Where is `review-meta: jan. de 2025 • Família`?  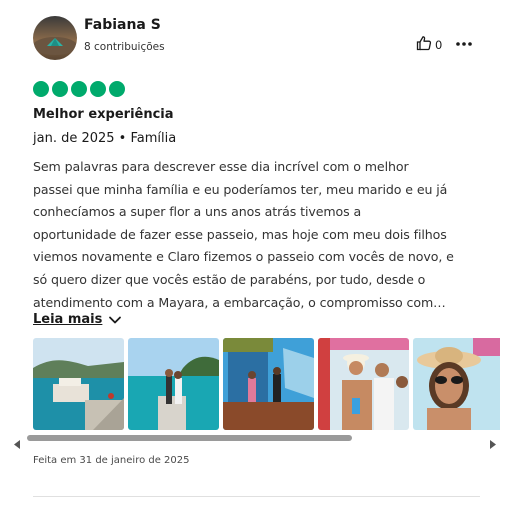
review-meta: jan. de 2025 • Família is located at coordinates (105, 138).